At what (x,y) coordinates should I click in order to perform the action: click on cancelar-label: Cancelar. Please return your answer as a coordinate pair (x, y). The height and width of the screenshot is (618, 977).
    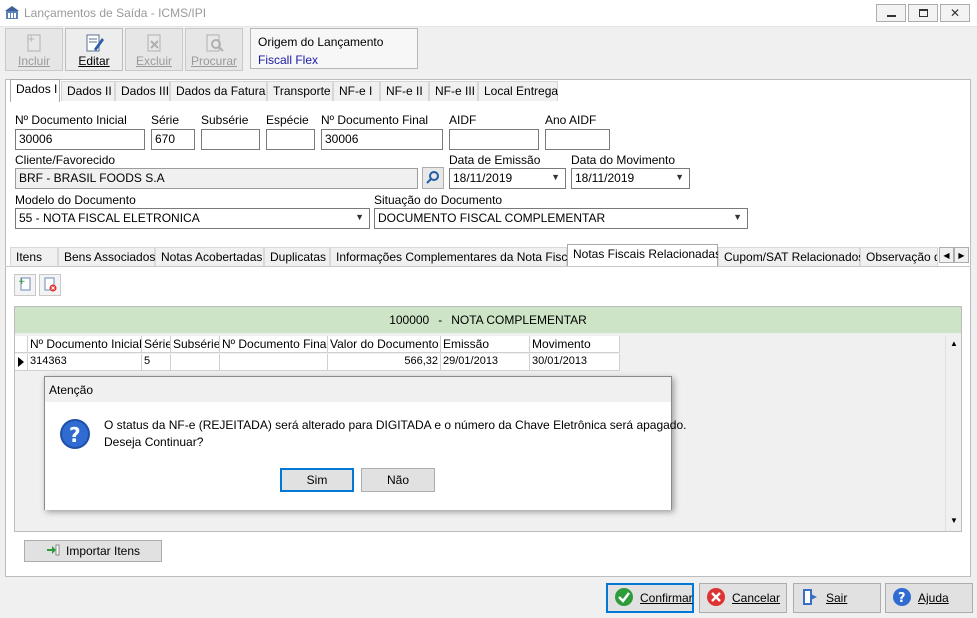
    Looking at the image, I should click on (756, 598).